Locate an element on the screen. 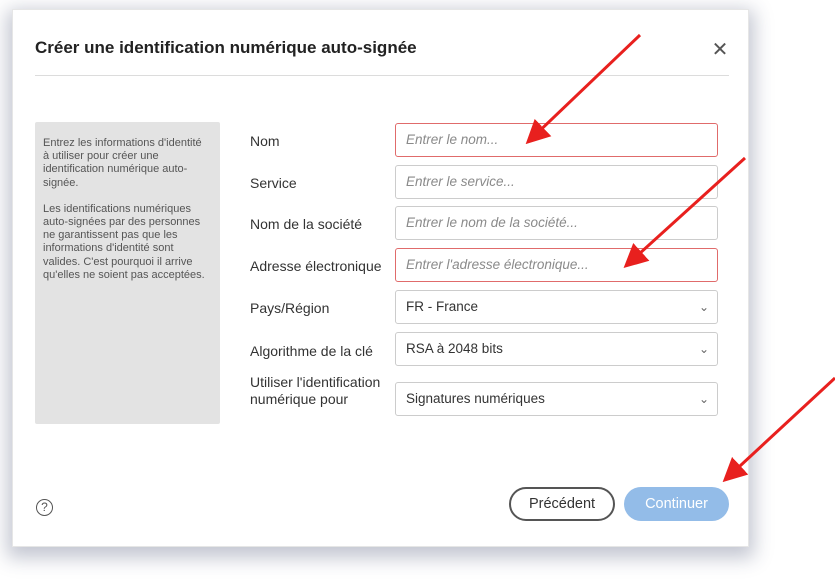 The image size is (835, 581). help-icon: ? is located at coordinates (44, 507).